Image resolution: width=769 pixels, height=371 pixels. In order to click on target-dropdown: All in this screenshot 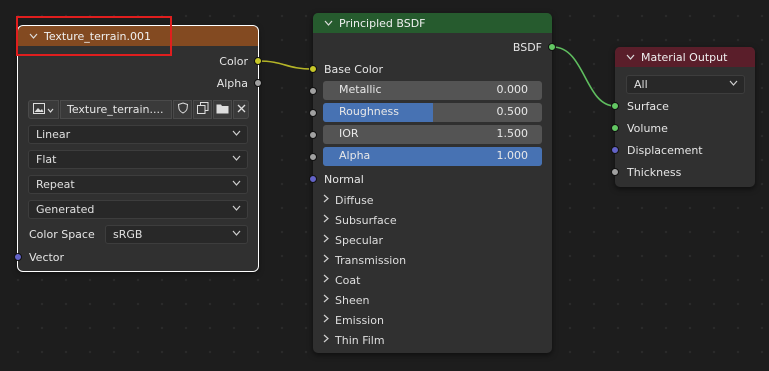, I will do `click(685, 84)`.